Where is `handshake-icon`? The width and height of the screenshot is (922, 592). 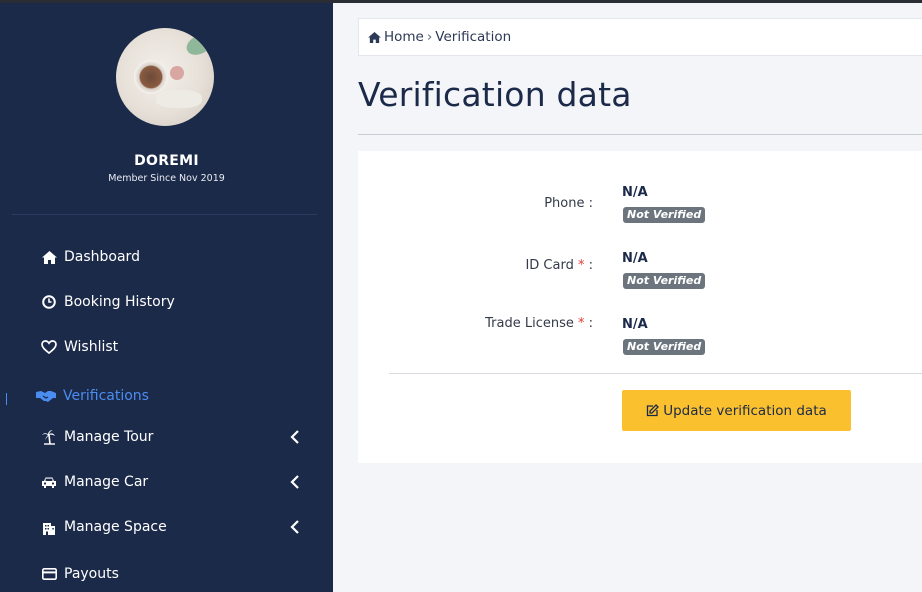 handshake-icon is located at coordinates (46, 396).